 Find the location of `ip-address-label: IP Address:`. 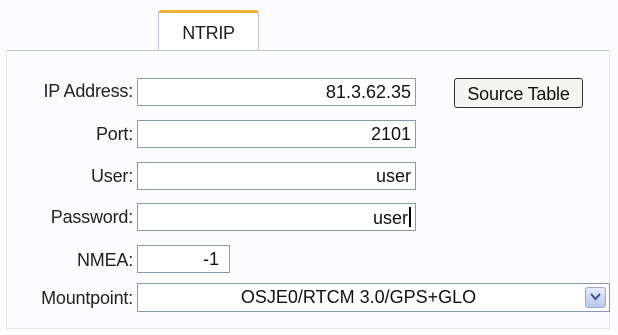

ip-address-label: IP Address: is located at coordinates (88, 91).